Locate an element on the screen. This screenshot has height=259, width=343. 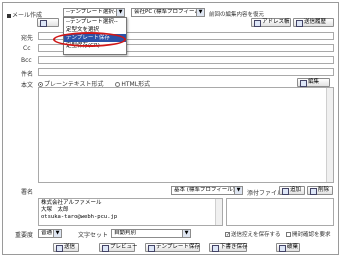
priority-select: 普通 ▼ is located at coordinates (50, 233).